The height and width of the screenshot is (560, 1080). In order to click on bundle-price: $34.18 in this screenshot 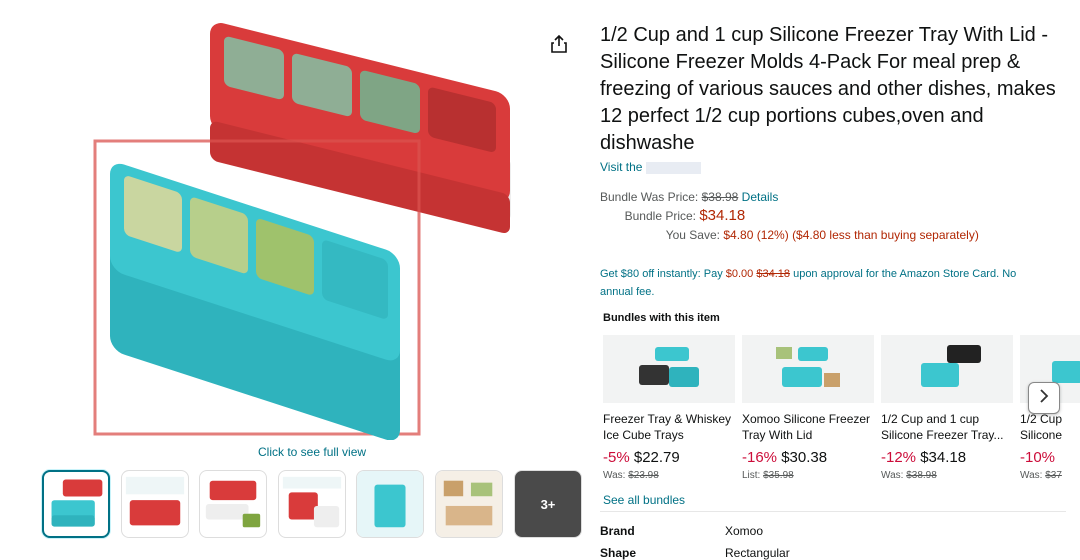, I will do `click(943, 457)`.